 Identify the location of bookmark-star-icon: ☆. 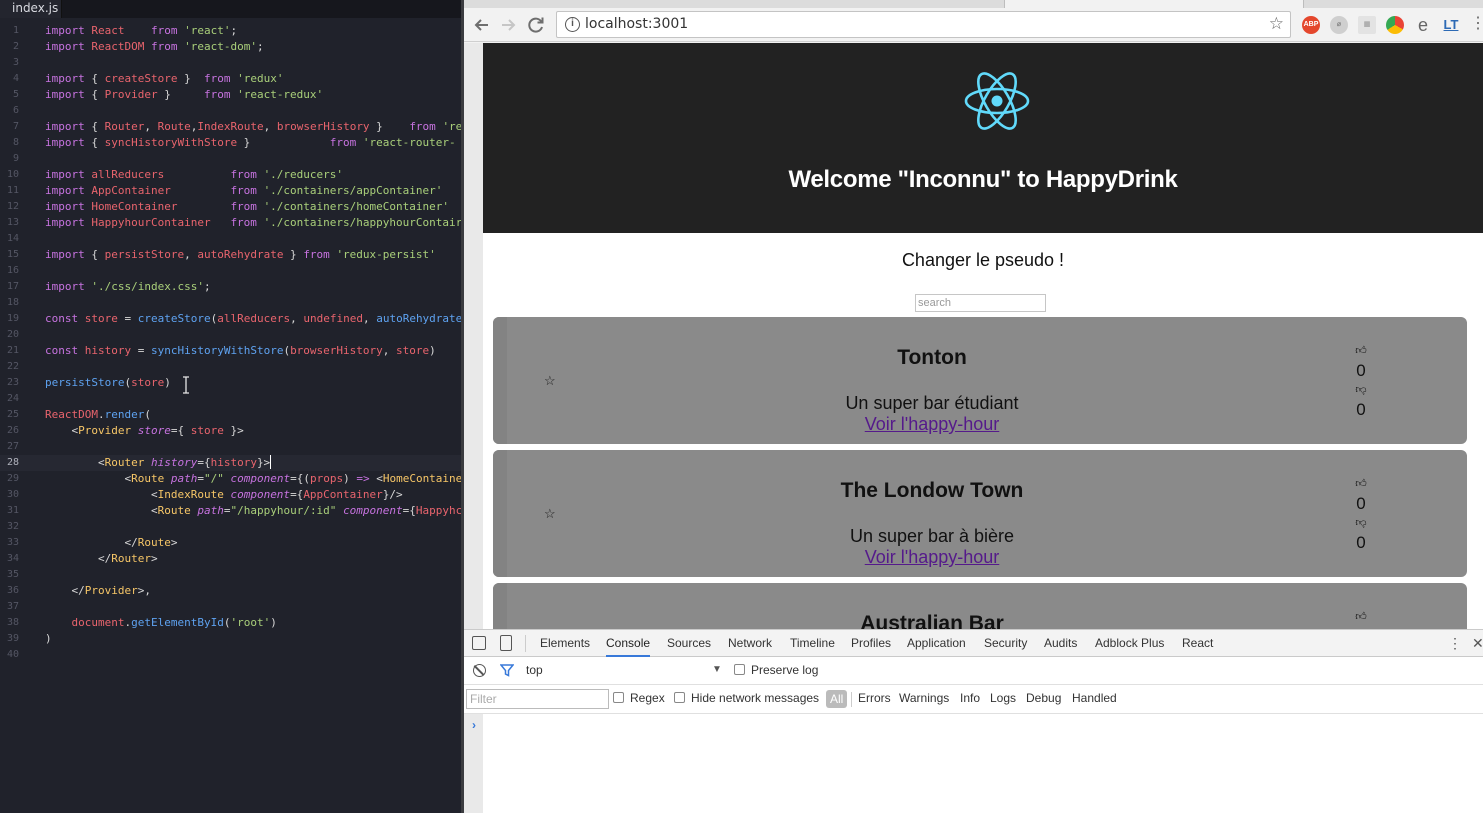
(1276, 24).